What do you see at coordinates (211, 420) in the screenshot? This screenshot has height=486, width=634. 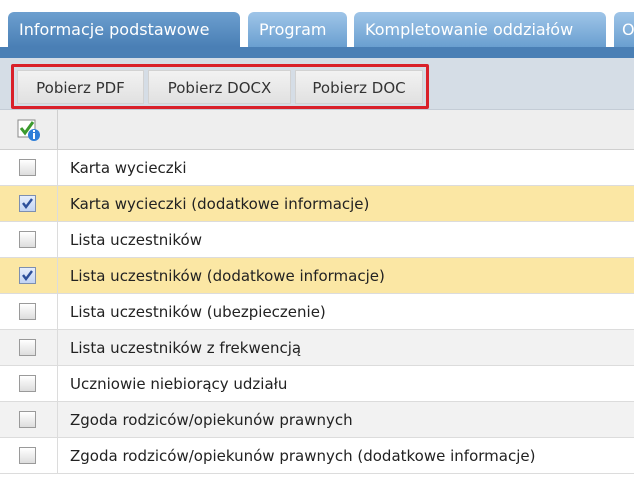 I see `row-label: Zgoda rodziców/opiekunów prawnych` at bounding box center [211, 420].